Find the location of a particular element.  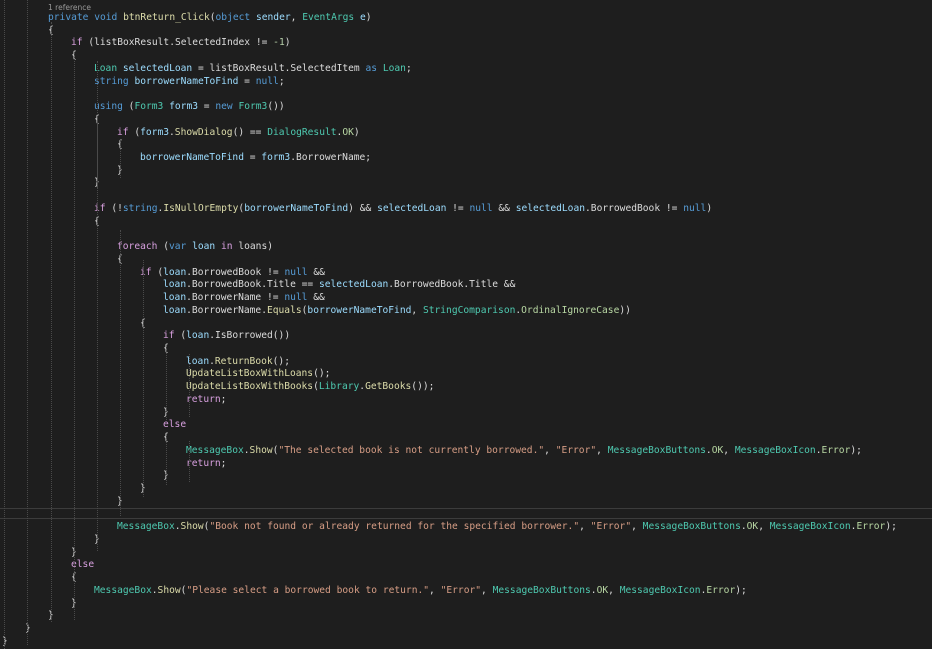

code-line-text: UpdateListBoxWithLoans(); is located at coordinates (258, 373).